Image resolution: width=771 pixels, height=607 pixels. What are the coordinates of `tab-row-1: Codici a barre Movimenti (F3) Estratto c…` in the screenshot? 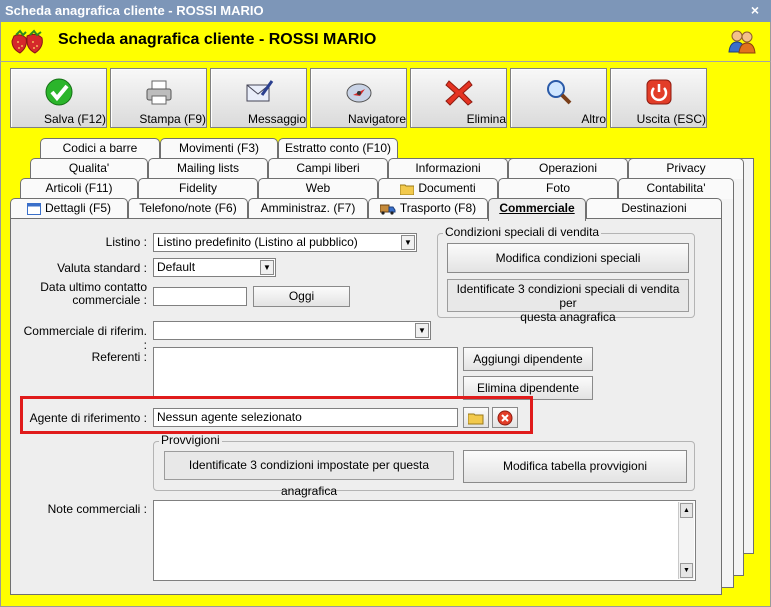 It's located at (219, 148).